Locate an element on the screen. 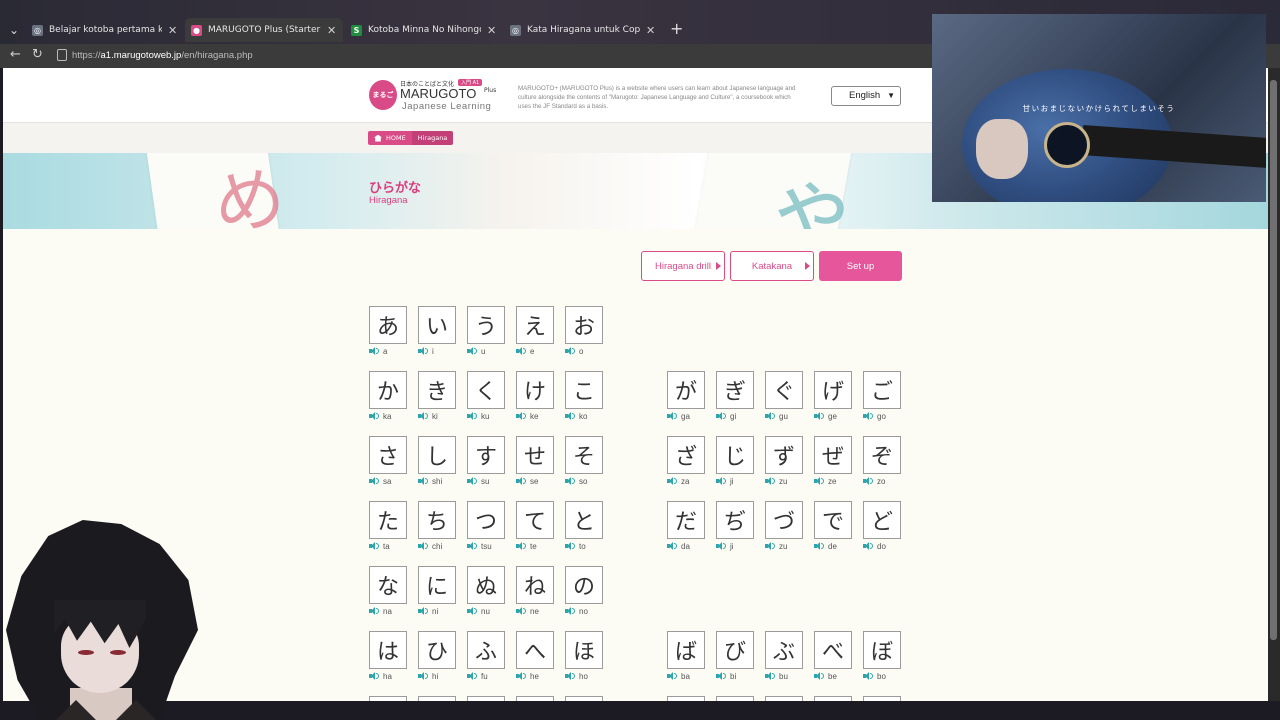 Image resolution: width=1280 pixels, height=720 pixels. kana-card: こ is located at coordinates (584, 390).